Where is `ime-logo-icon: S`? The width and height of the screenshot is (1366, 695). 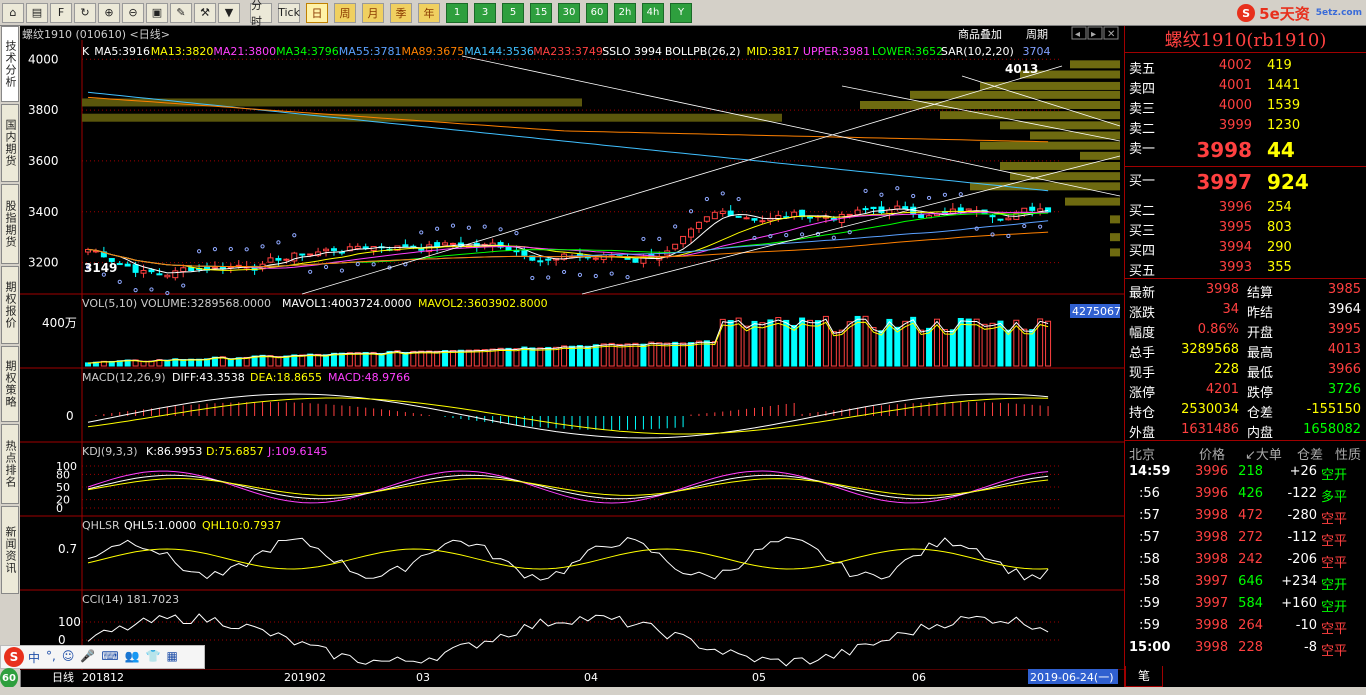
ime-logo-icon: S is located at coordinates (14, 657).